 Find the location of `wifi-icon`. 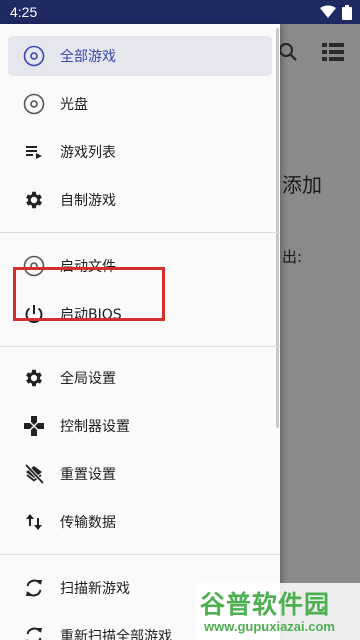

wifi-icon is located at coordinates (328, 11).